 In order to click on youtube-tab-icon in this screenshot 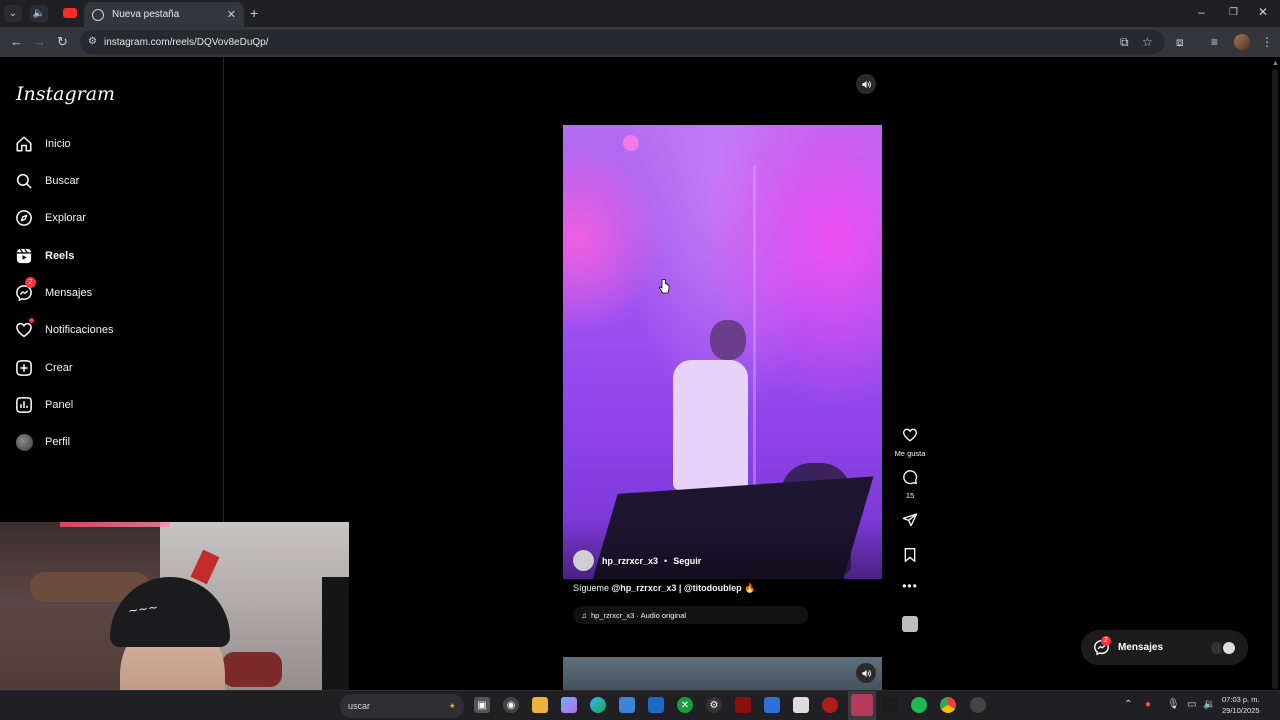, I will do `click(70, 13)`.